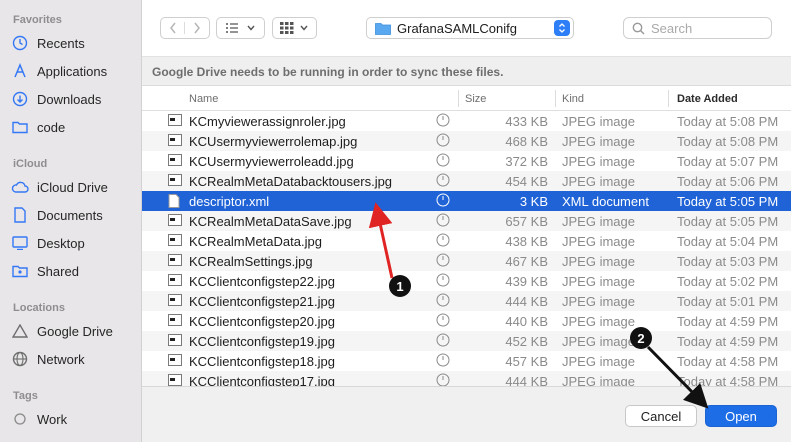  I want to click on sidebar-item-applications: Applications, so click(74, 71).